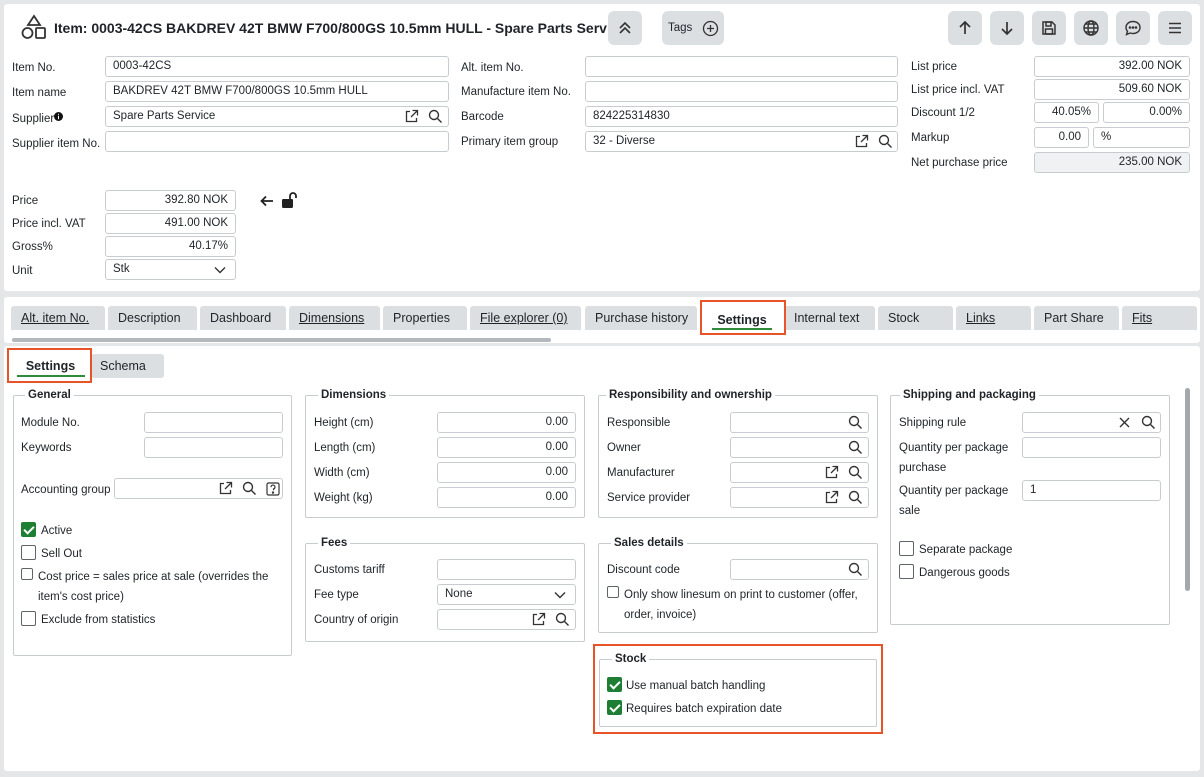 The image size is (1204, 777). Describe the element at coordinates (277, 66) in the screenshot. I see `item-no-field: 0003-42CS` at that location.